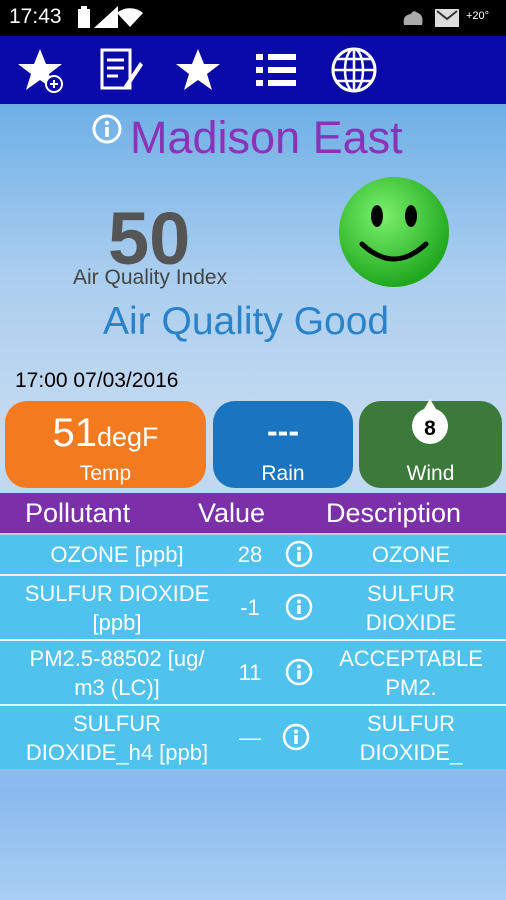 The height and width of the screenshot is (900, 506). Describe the element at coordinates (283, 473) in the screenshot. I see `rain-label: Rain` at that location.